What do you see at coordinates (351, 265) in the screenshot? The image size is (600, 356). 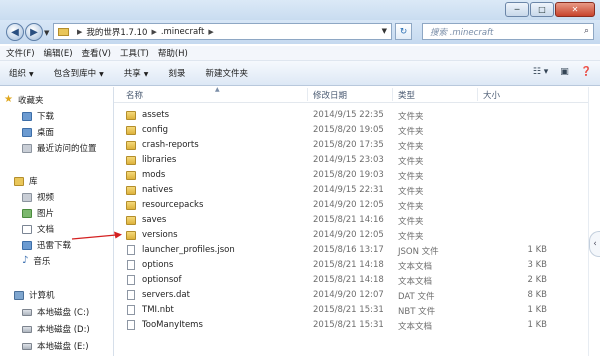 I see `file-row: options 2015/8/21 14:18 文本文档 3 KB` at bounding box center [351, 265].